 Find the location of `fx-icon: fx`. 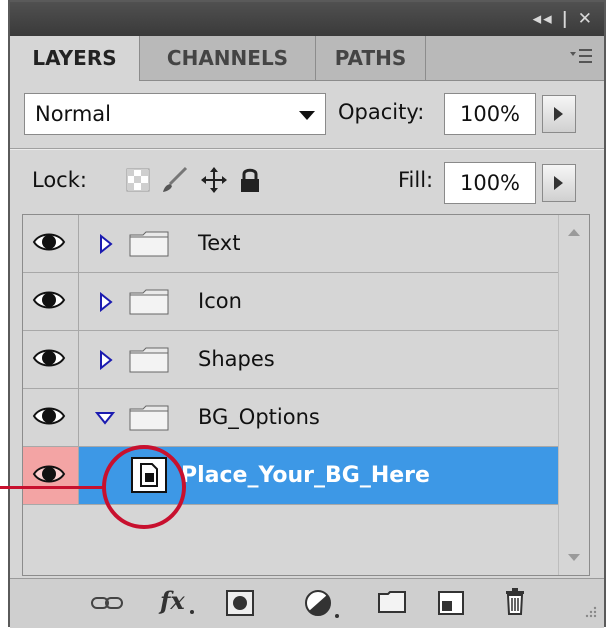

fx-icon: fx is located at coordinates (178, 603).